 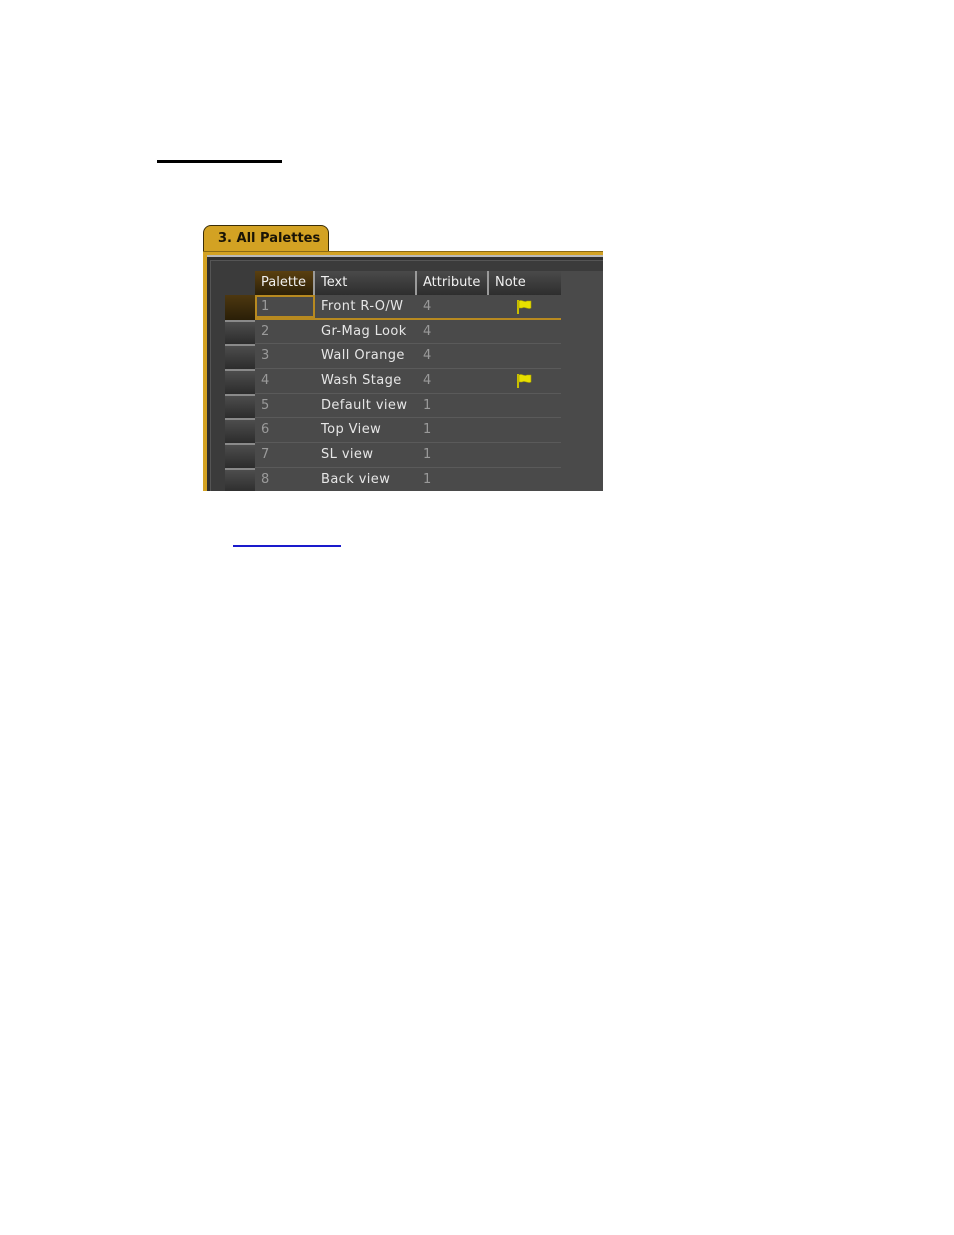 What do you see at coordinates (285, 430) in the screenshot?
I see `palette-number-cell: 6` at bounding box center [285, 430].